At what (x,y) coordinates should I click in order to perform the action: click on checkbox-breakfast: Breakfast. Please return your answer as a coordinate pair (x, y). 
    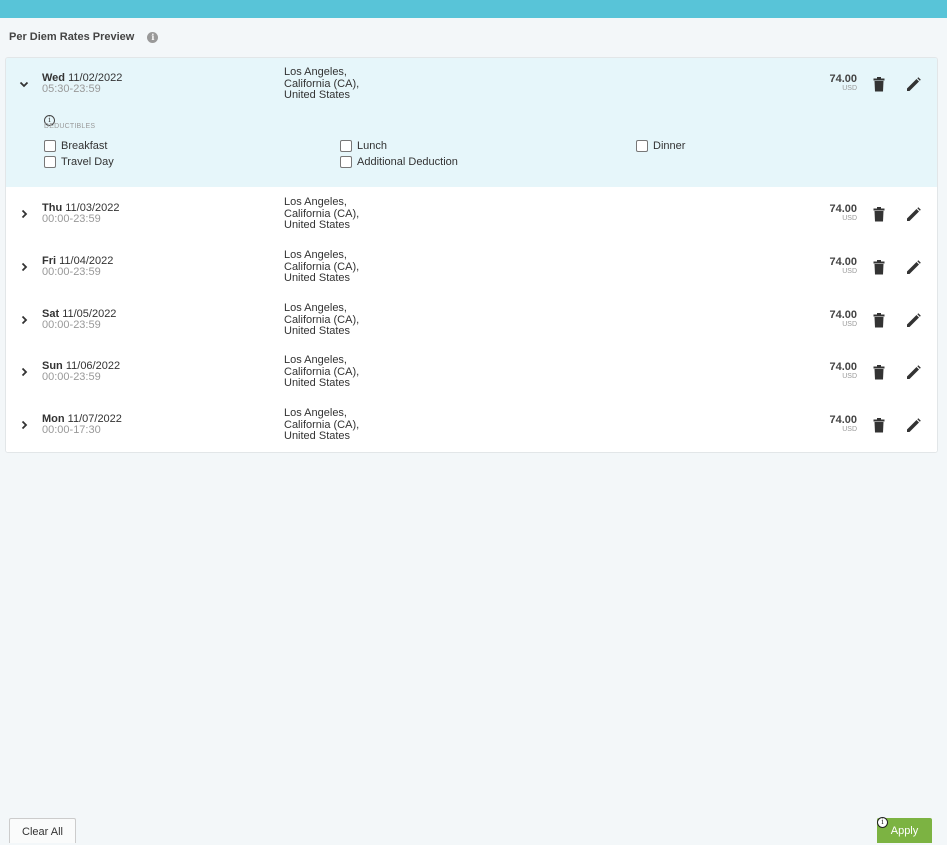
    Looking at the image, I should click on (75, 146).